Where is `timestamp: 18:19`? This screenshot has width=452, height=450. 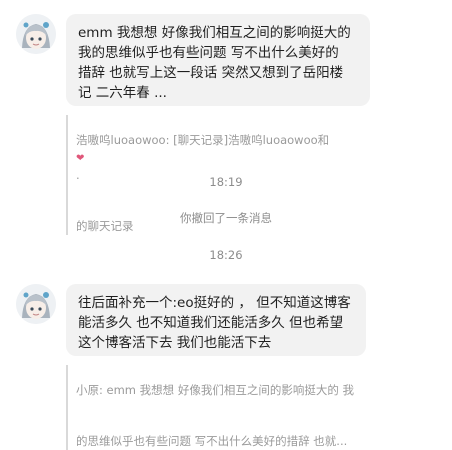
timestamp: 18:19 is located at coordinates (226, 182).